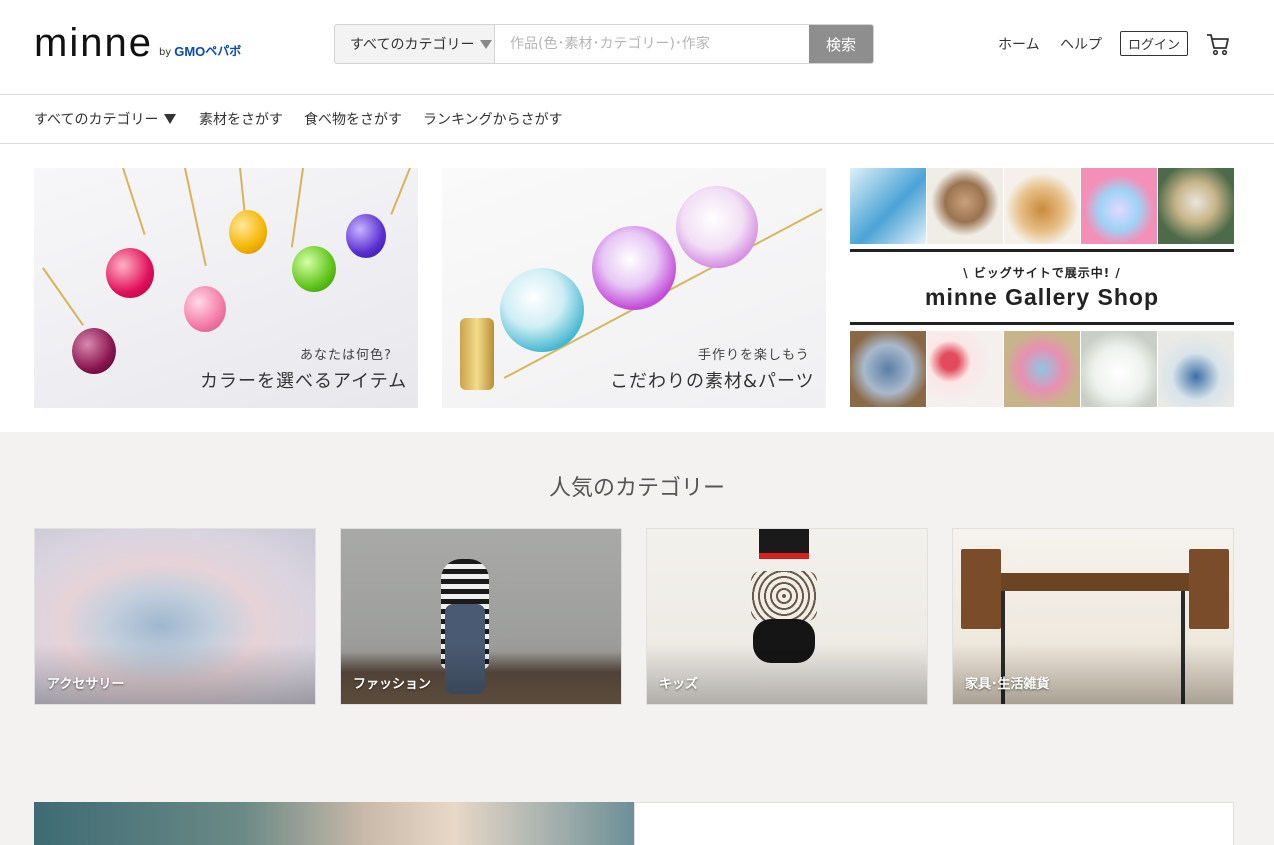  Describe the element at coordinates (1218, 44) in the screenshot. I see `cart-icon` at that location.